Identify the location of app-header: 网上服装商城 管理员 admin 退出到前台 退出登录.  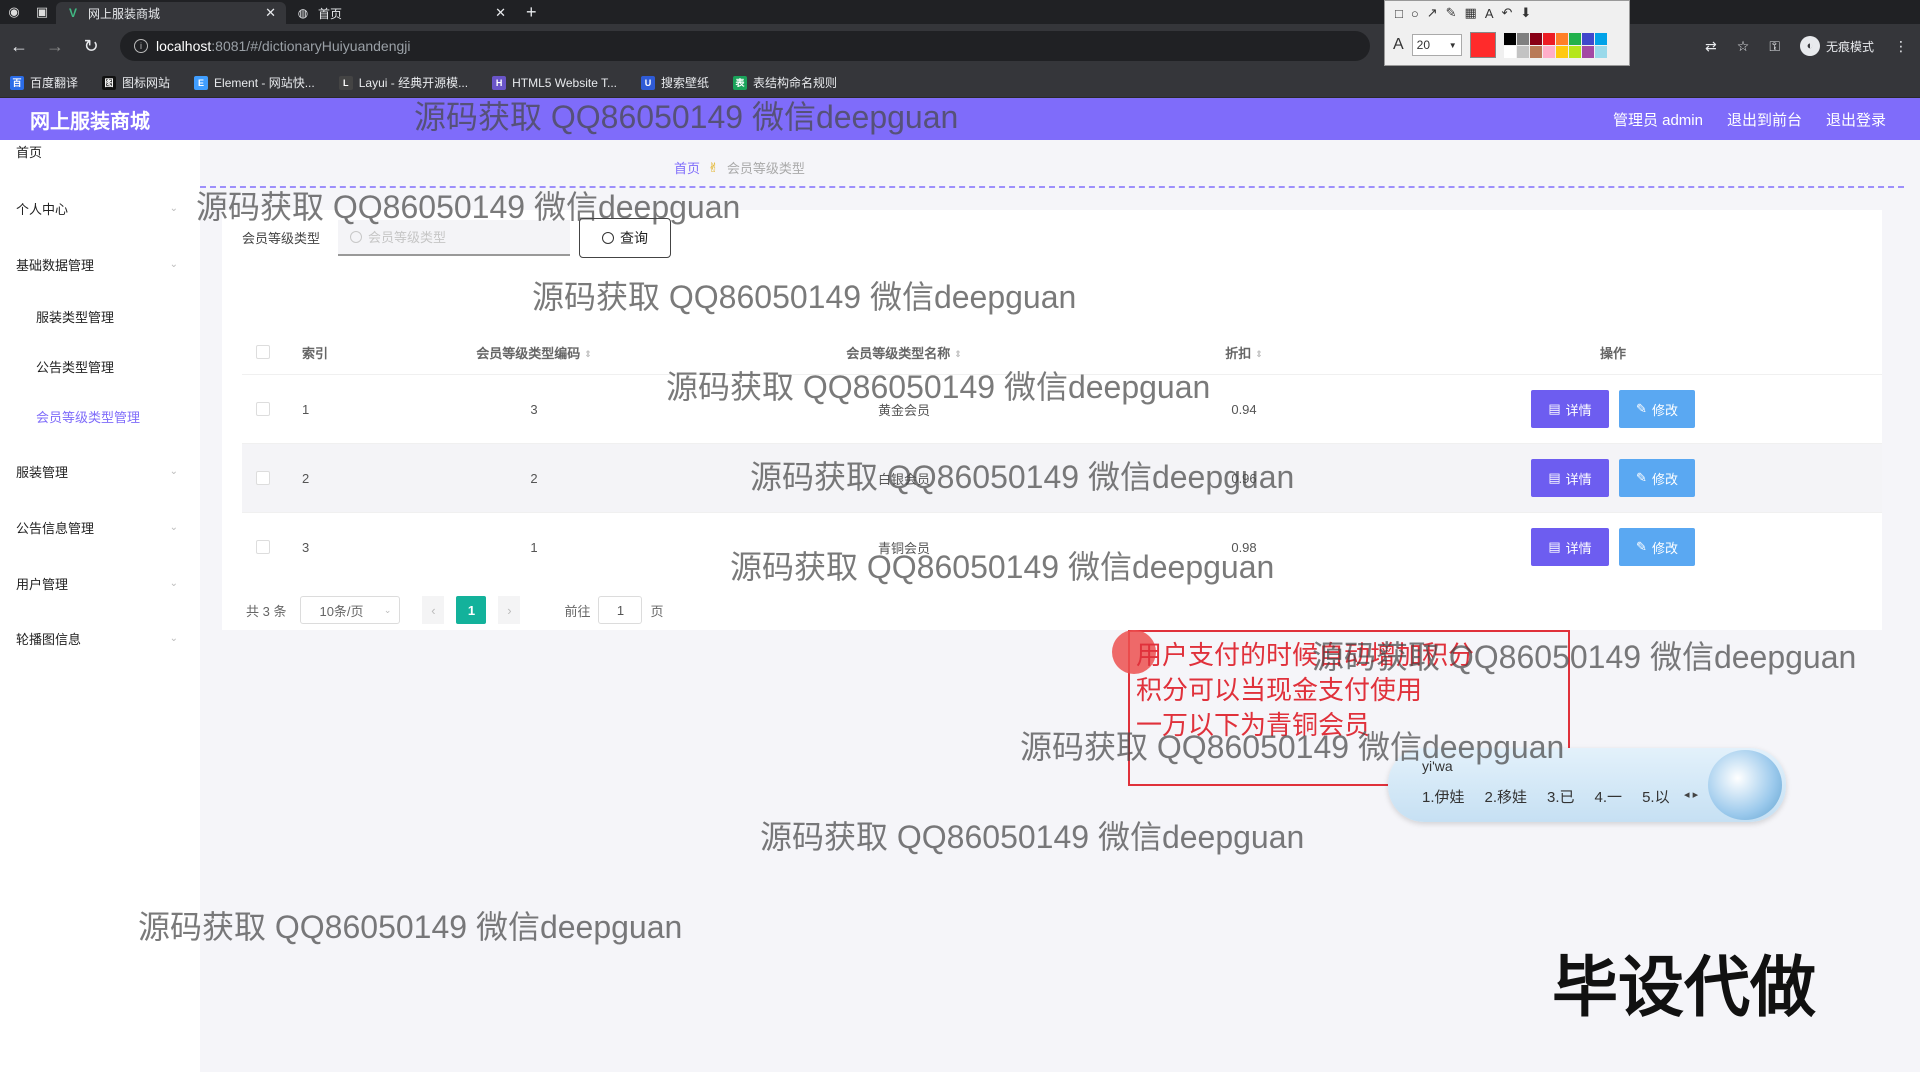
(960, 119).